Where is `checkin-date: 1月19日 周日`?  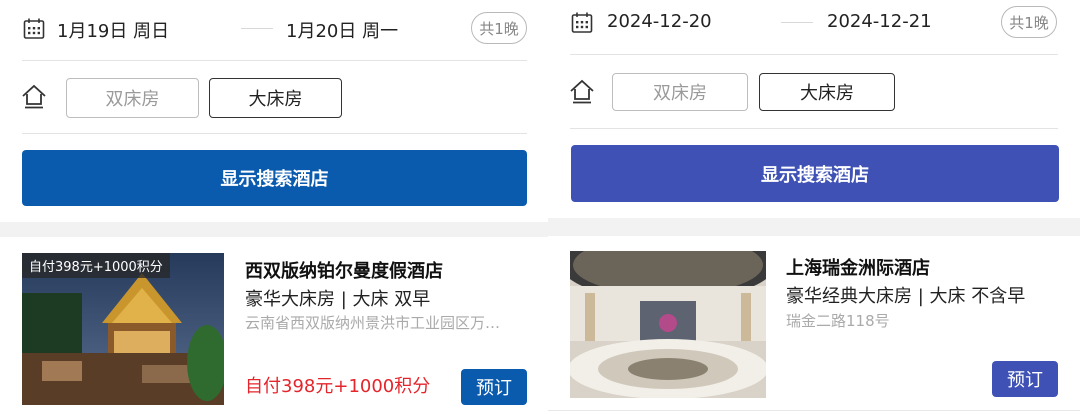
checkin-date: 1月19日 周日 is located at coordinates (113, 30).